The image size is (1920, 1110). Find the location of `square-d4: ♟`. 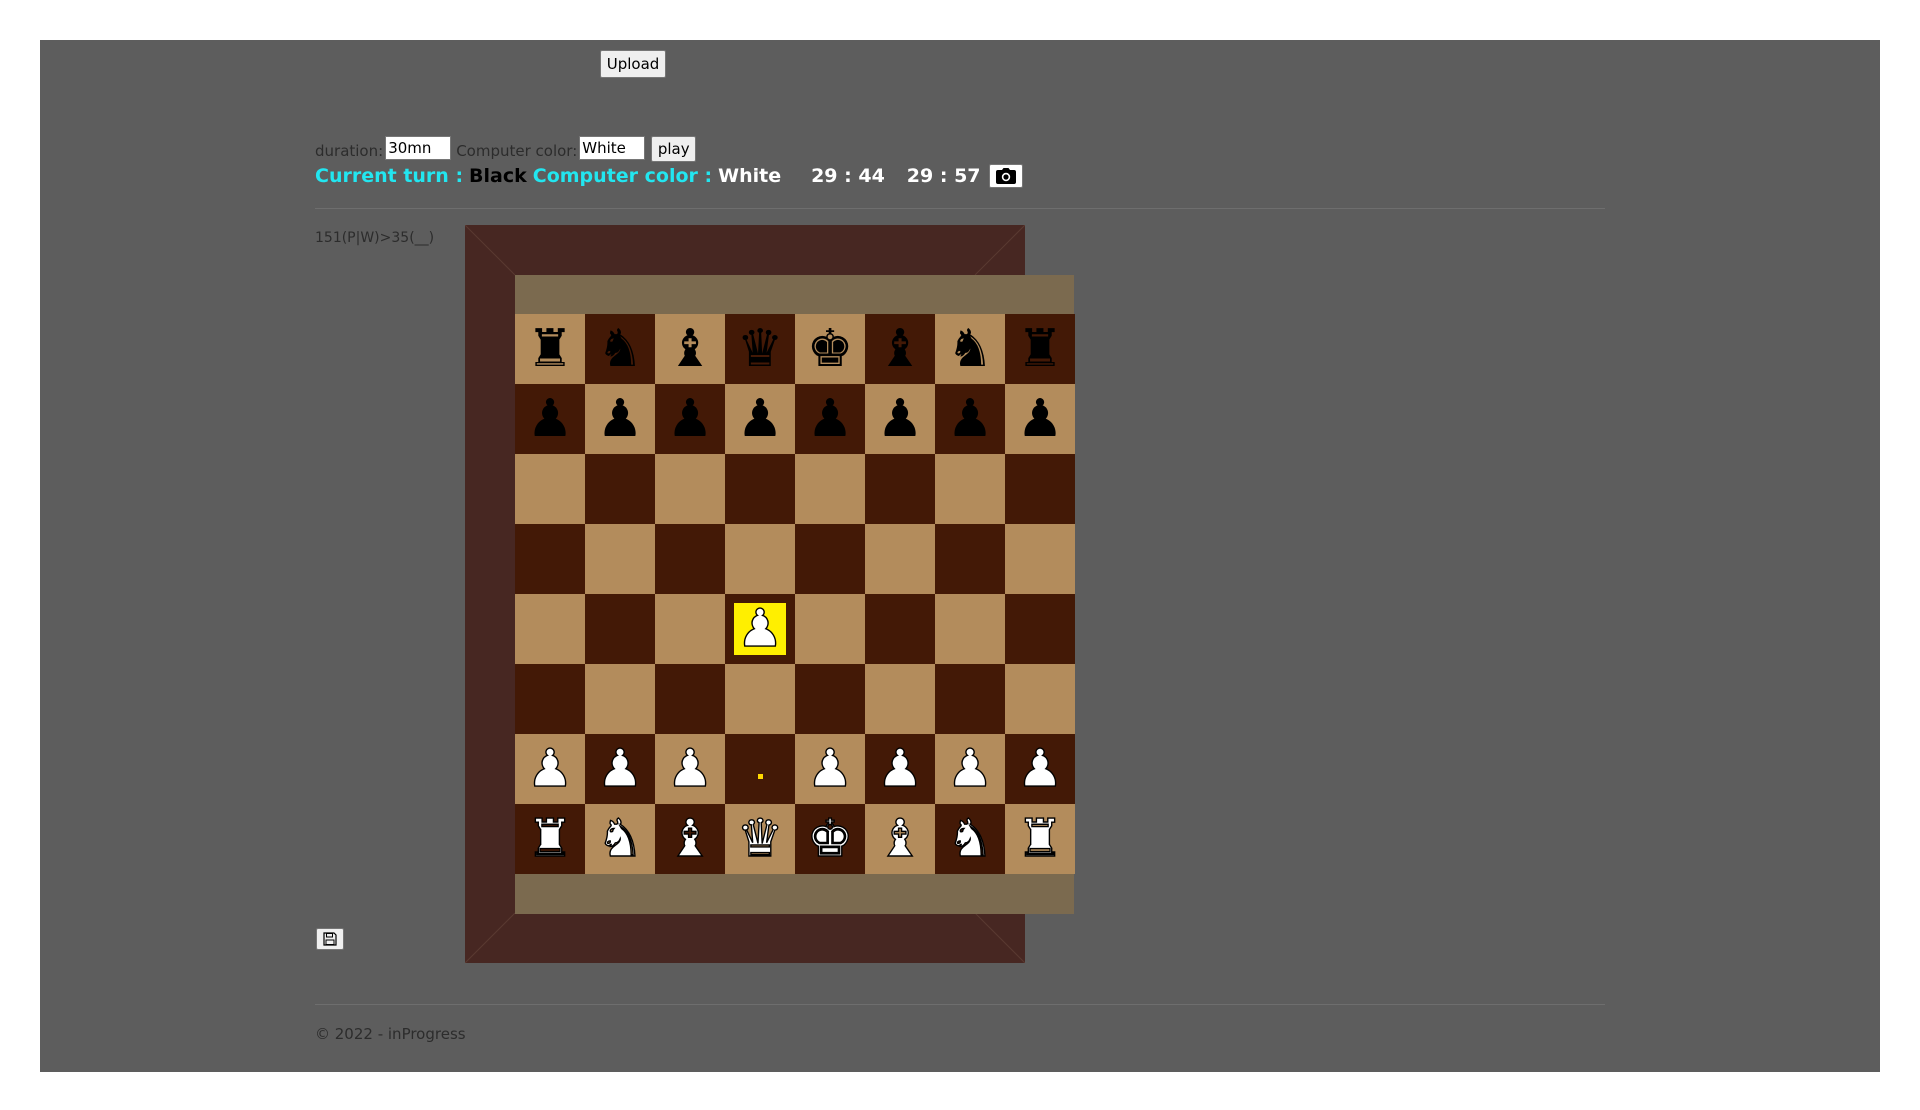

square-d4: ♟ is located at coordinates (760, 629).